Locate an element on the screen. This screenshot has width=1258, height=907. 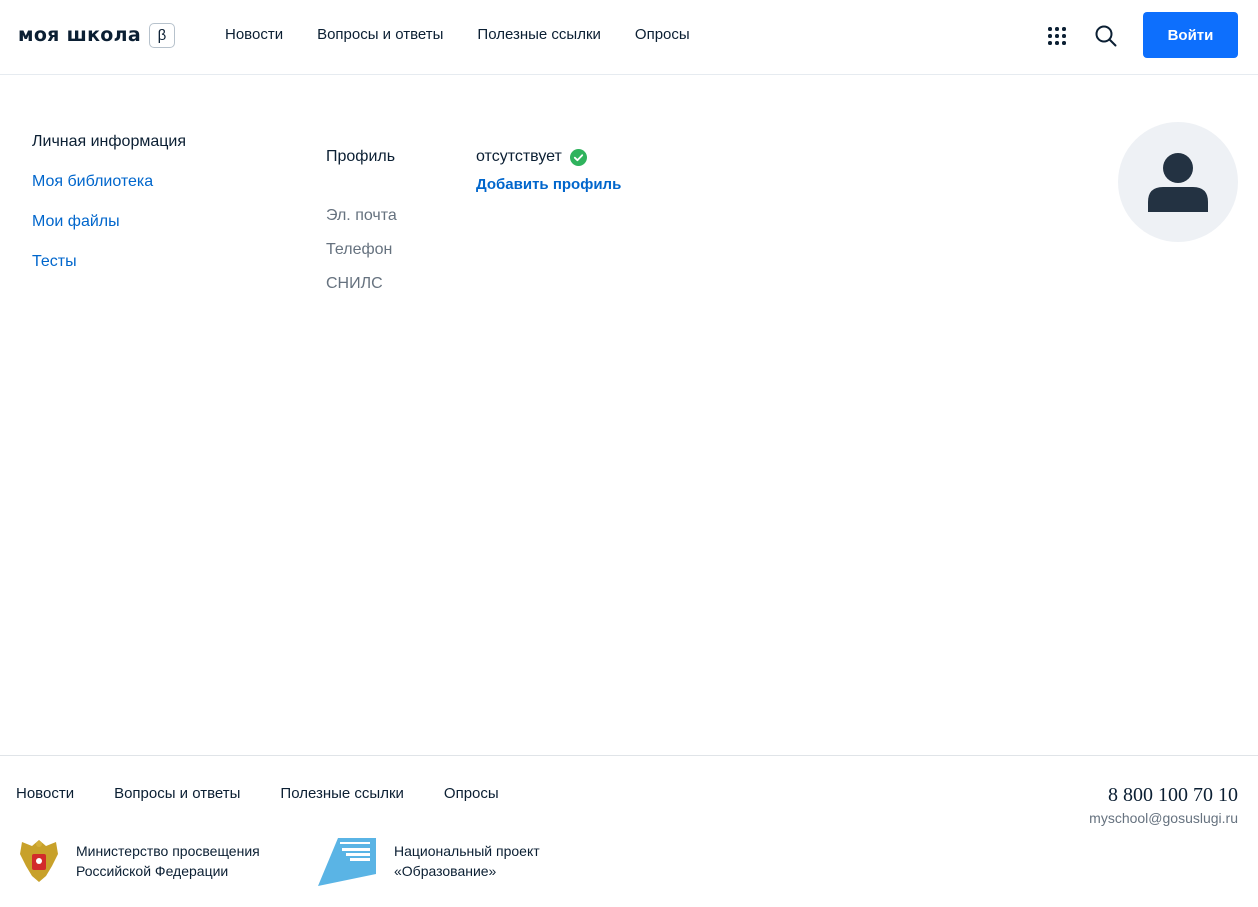
avatar is located at coordinates (1178, 182).